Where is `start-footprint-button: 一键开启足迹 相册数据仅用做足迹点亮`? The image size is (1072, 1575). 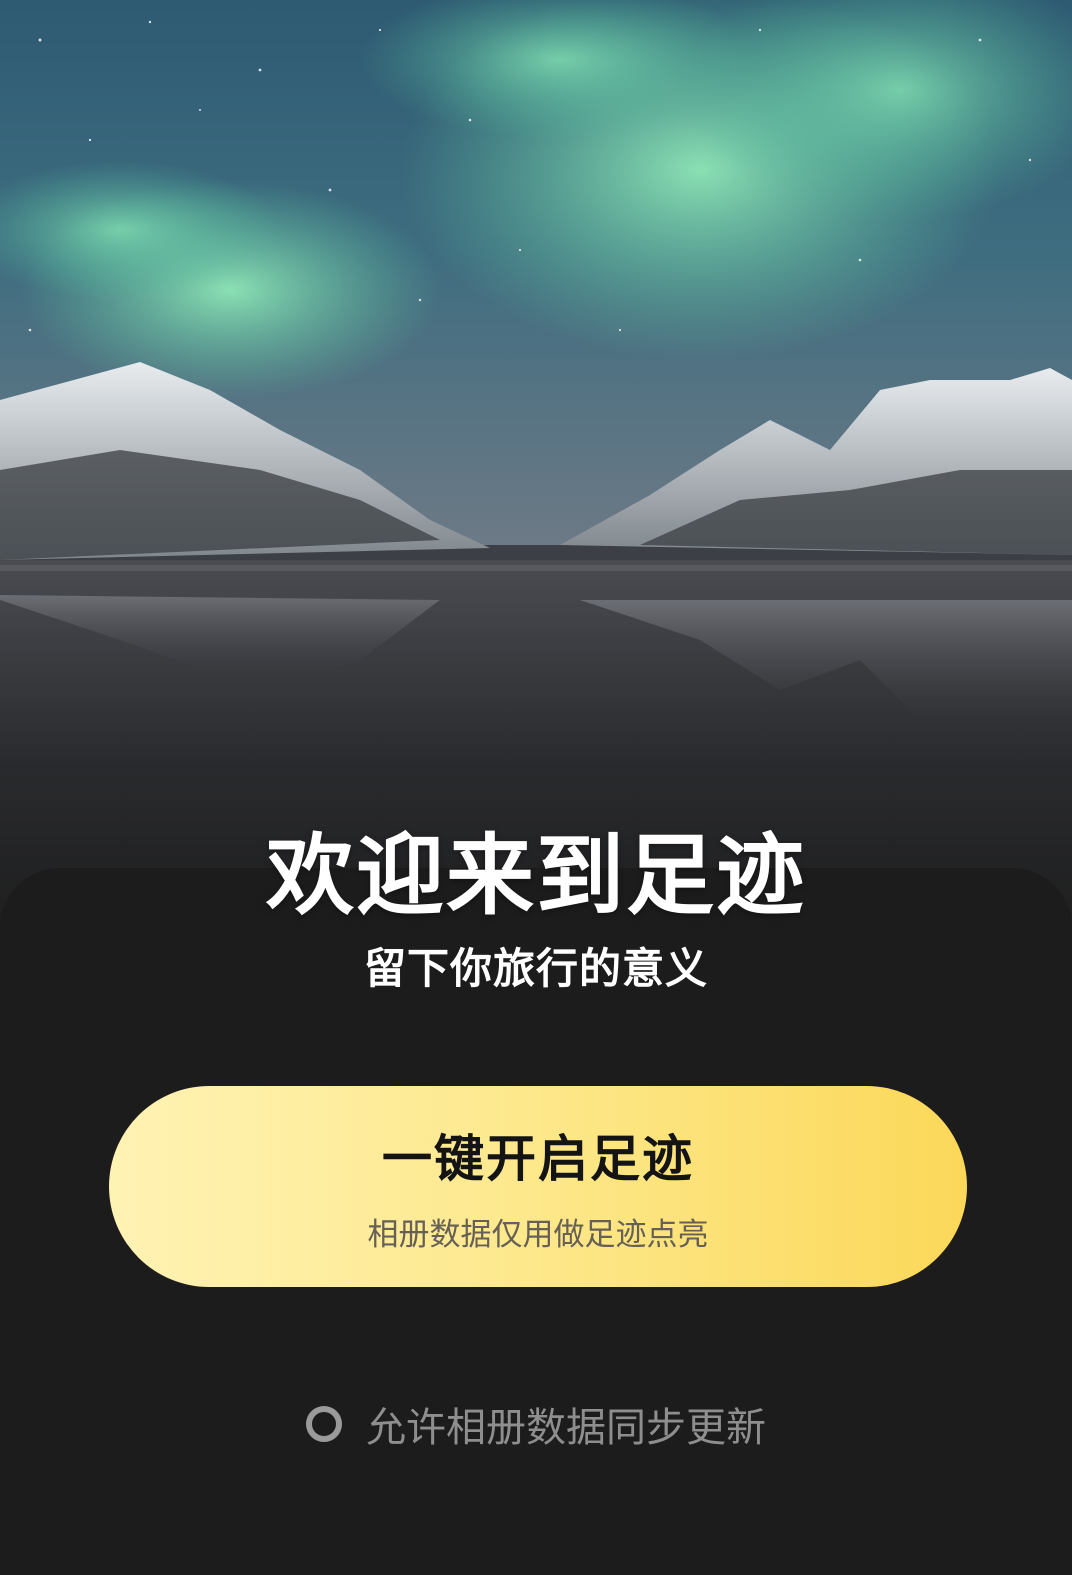
start-footprint-button: 一键开启足迹 相册数据仅用做足迹点亮 is located at coordinates (538, 1186).